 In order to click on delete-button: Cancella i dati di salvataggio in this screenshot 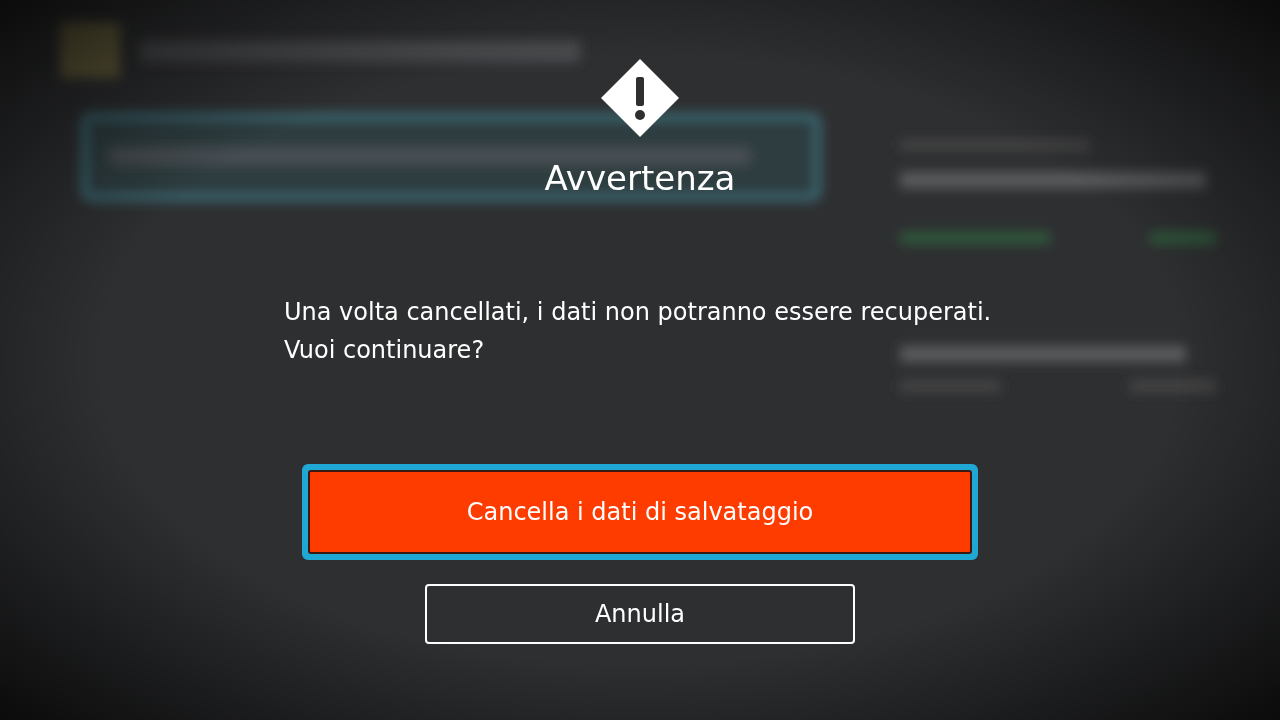, I will do `click(640, 512)`.